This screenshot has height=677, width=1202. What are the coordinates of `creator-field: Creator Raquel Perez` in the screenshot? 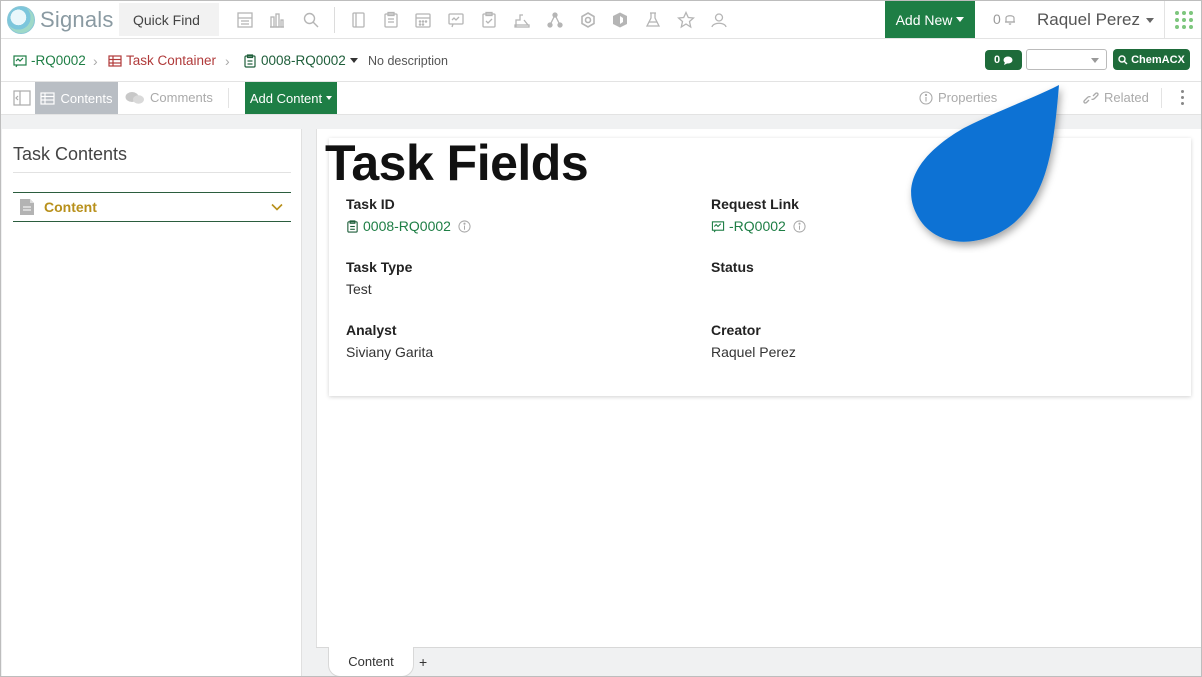 It's located at (753, 341).